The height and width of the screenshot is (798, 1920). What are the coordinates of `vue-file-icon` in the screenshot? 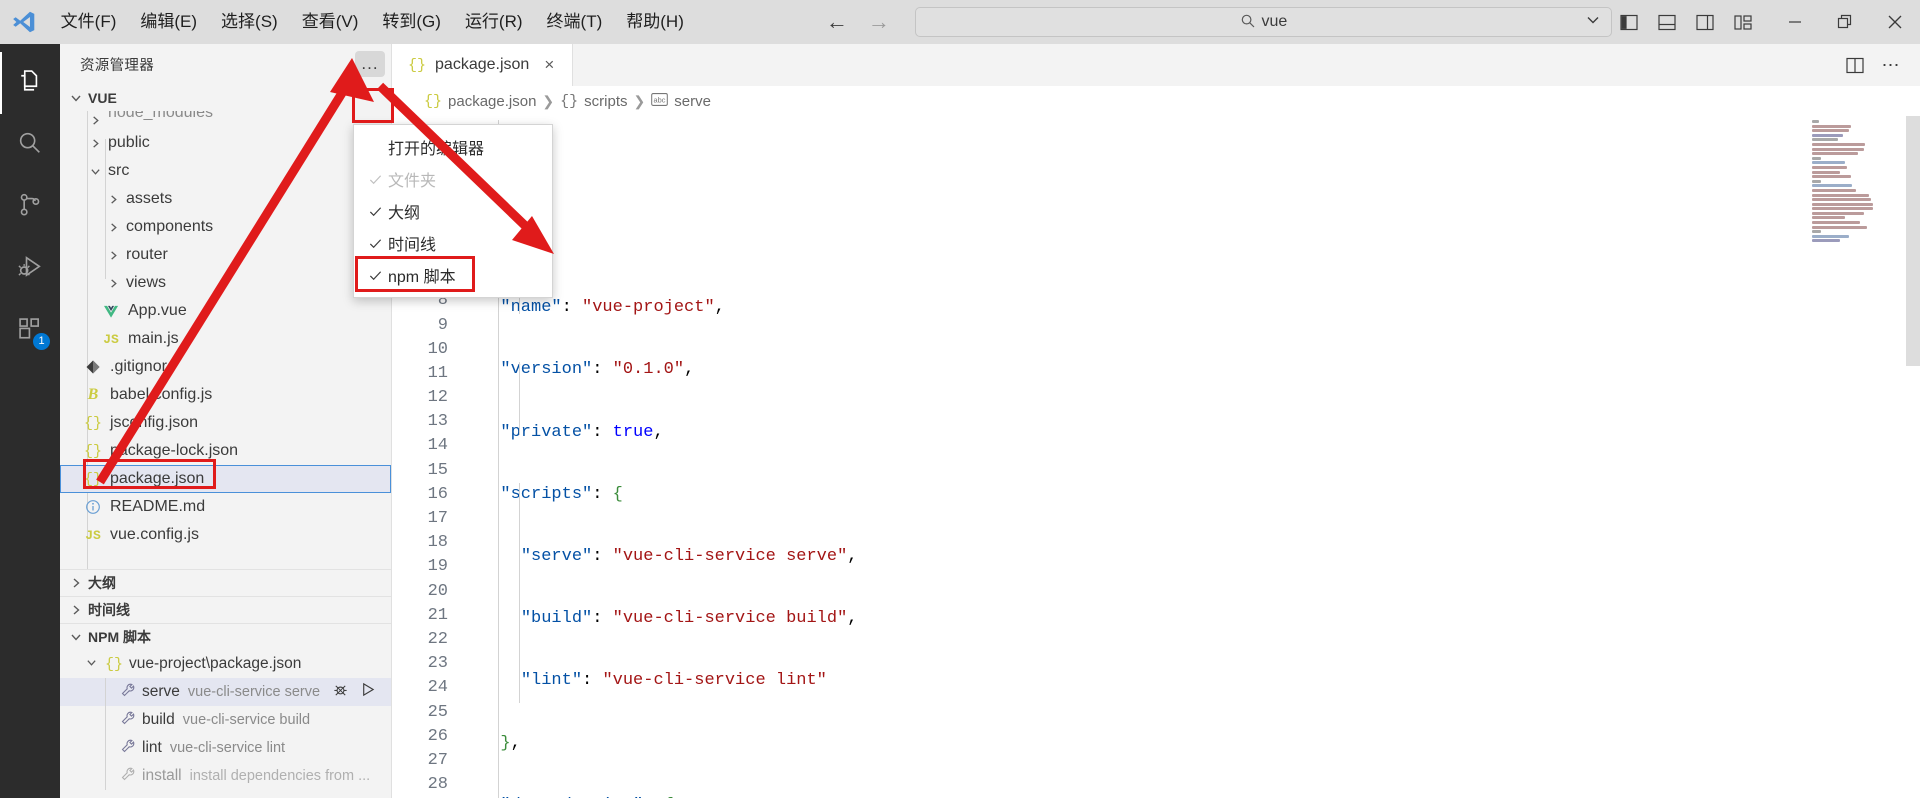 It's located at (111, 311).